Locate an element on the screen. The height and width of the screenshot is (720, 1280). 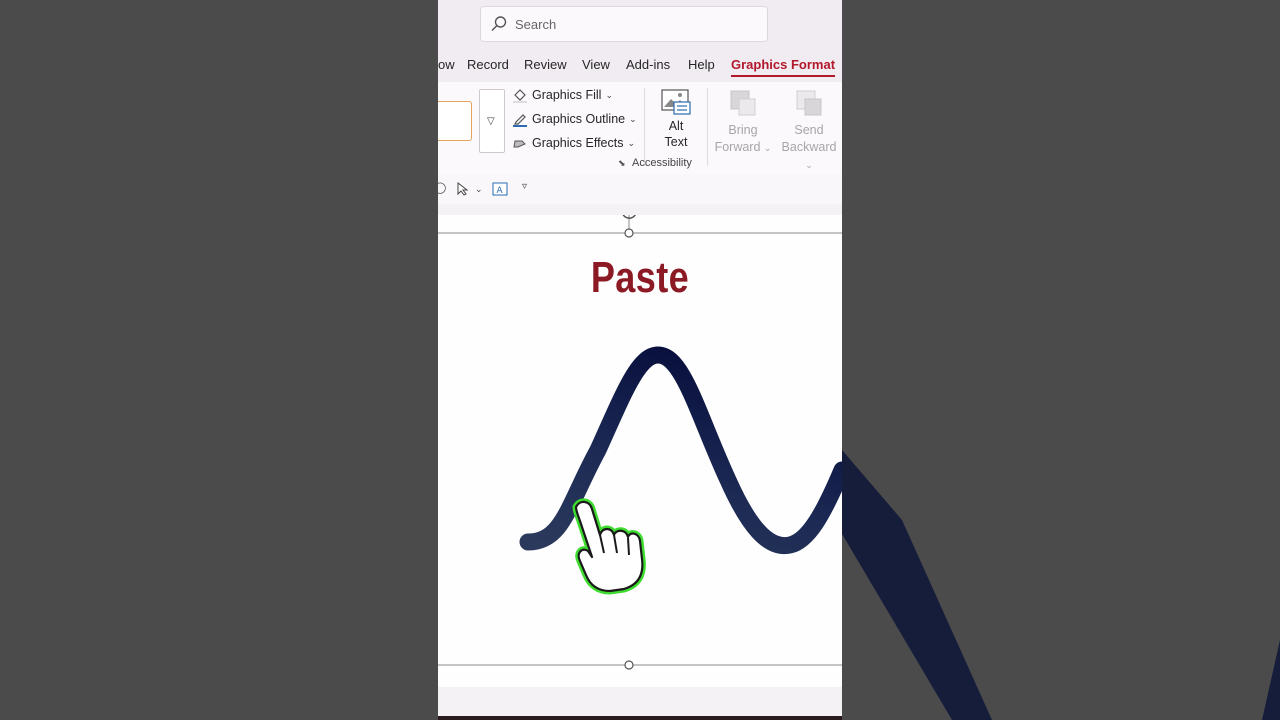
quick-access-toolbar: ◯ ⌄ A ▿ is located at coordinates (640, 189).